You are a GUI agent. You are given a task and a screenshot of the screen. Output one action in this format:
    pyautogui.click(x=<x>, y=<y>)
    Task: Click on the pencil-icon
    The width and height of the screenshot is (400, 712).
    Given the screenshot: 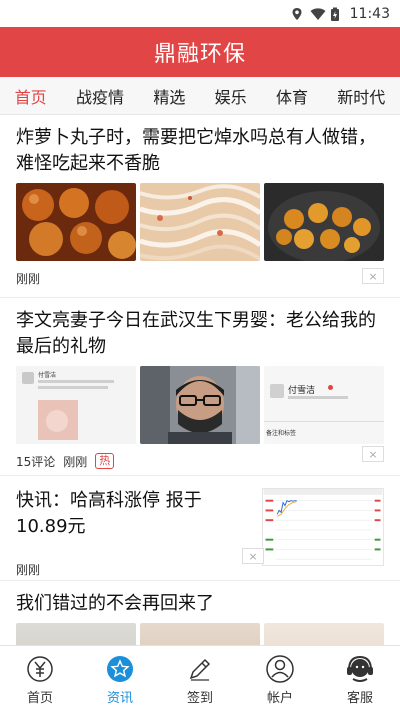 What is the action you would take?
    pyautogui.click(x=200, y=669)
    